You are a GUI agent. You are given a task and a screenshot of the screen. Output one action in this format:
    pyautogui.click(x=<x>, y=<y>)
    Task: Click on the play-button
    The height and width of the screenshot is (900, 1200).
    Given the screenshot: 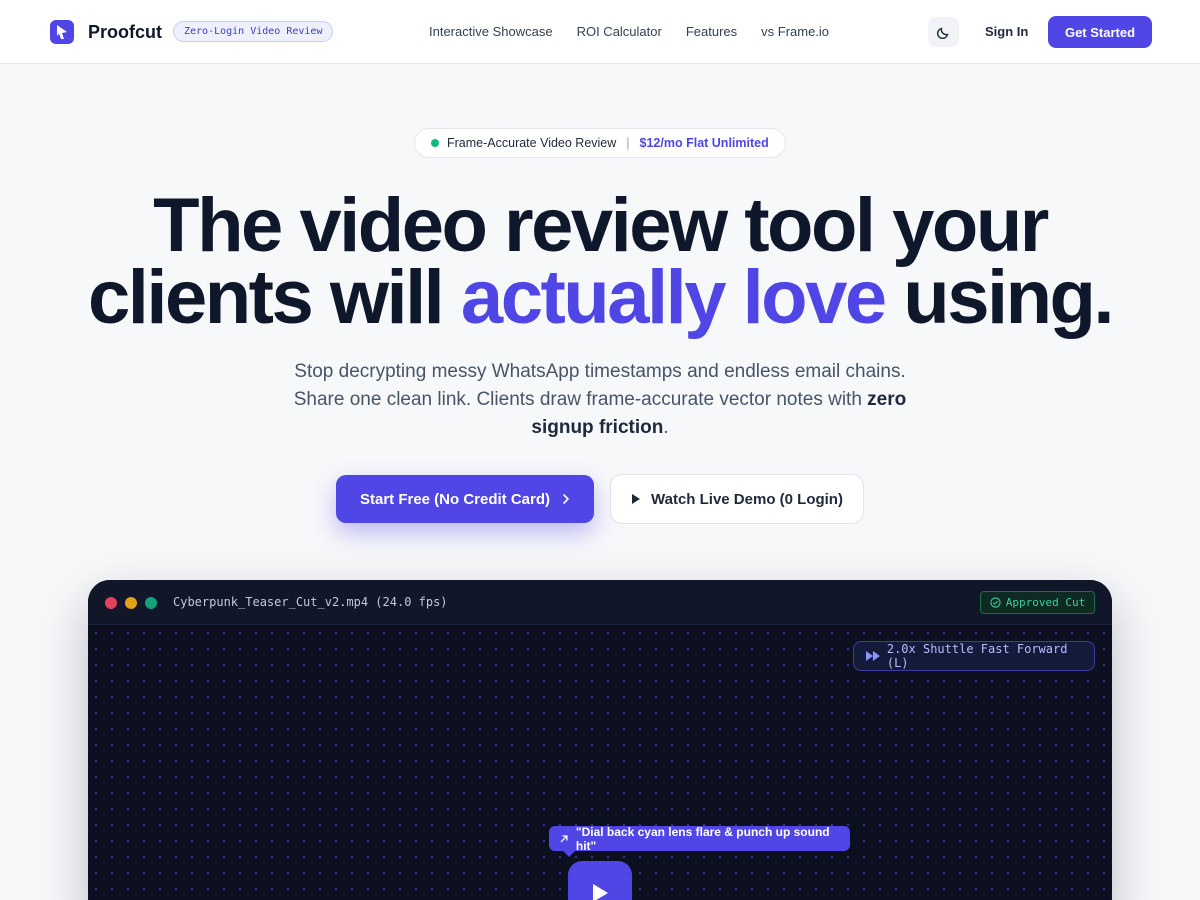 What is the action you would take?
    pyautogui.click(x=600, y=880)
    